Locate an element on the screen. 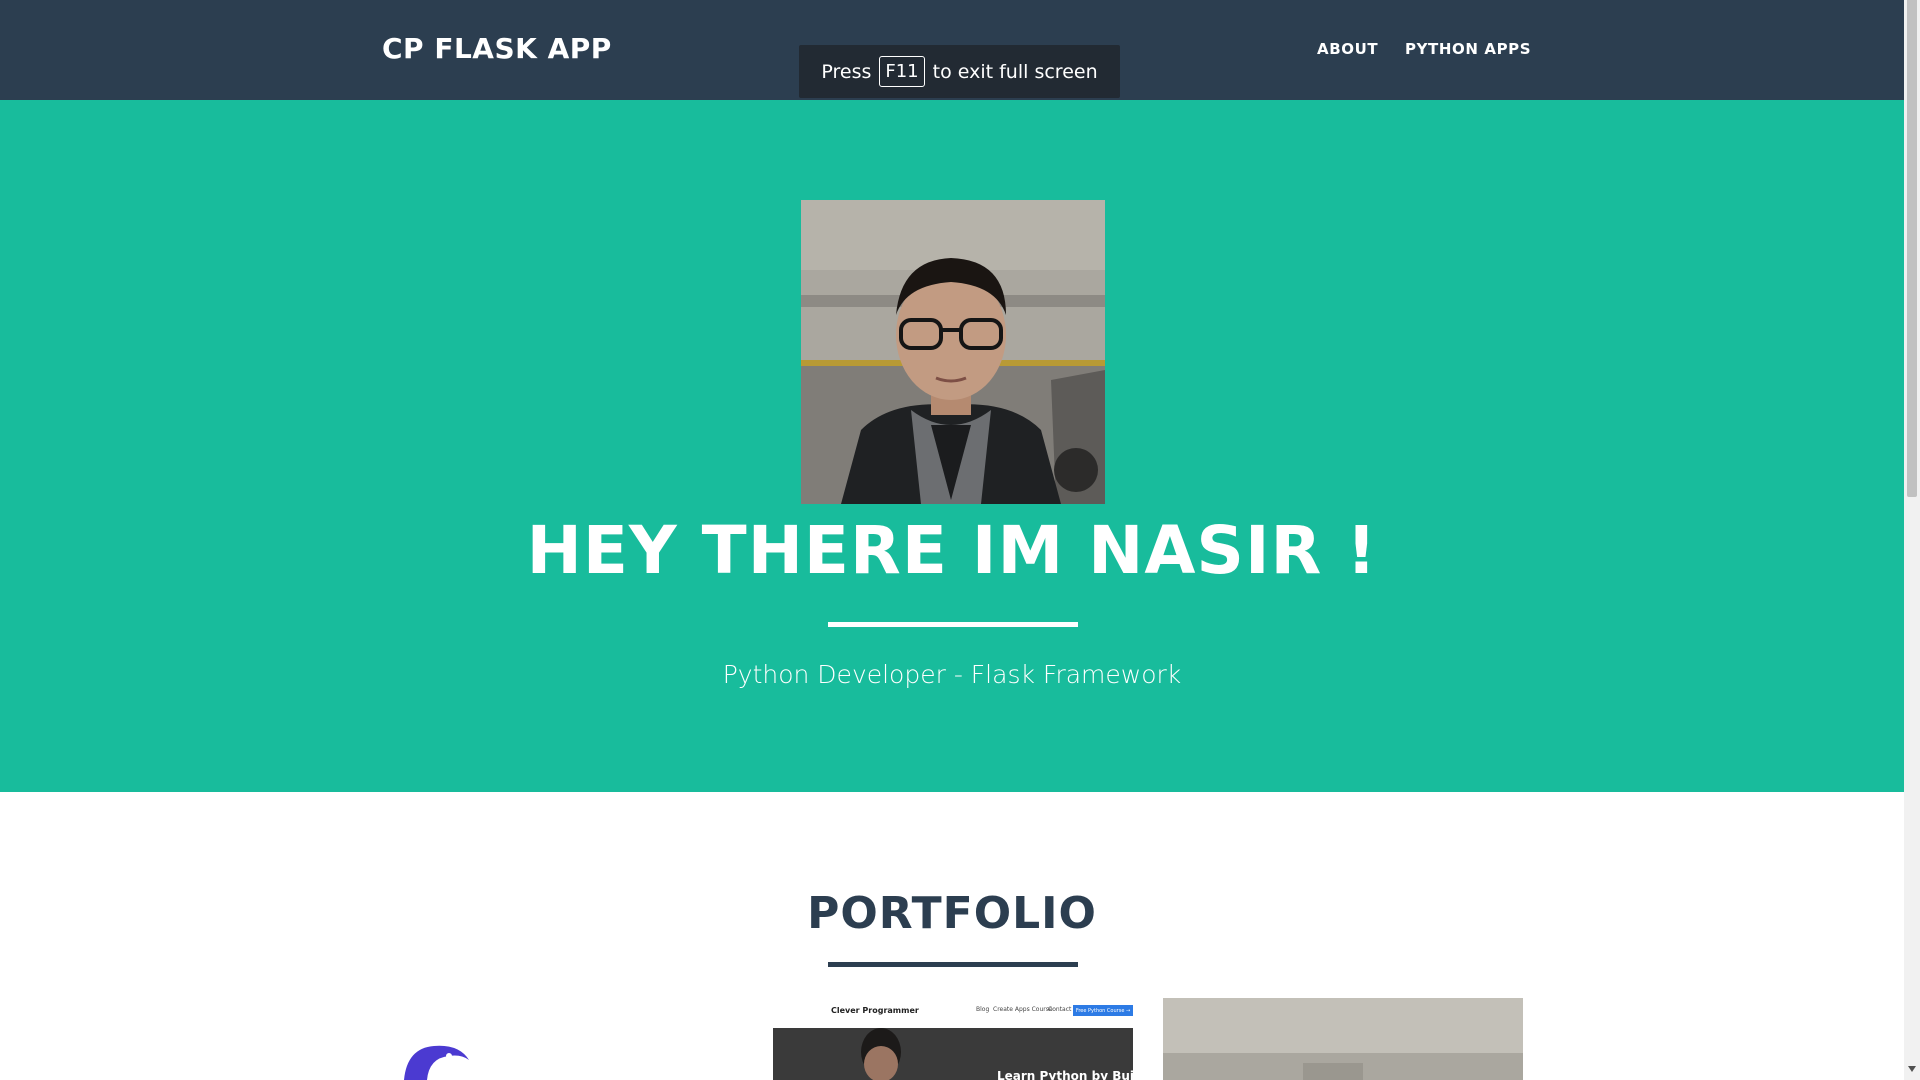 This screenshot has width=1920, height=1080. scrollbar-thumb is located at coordinates (1912, 248).